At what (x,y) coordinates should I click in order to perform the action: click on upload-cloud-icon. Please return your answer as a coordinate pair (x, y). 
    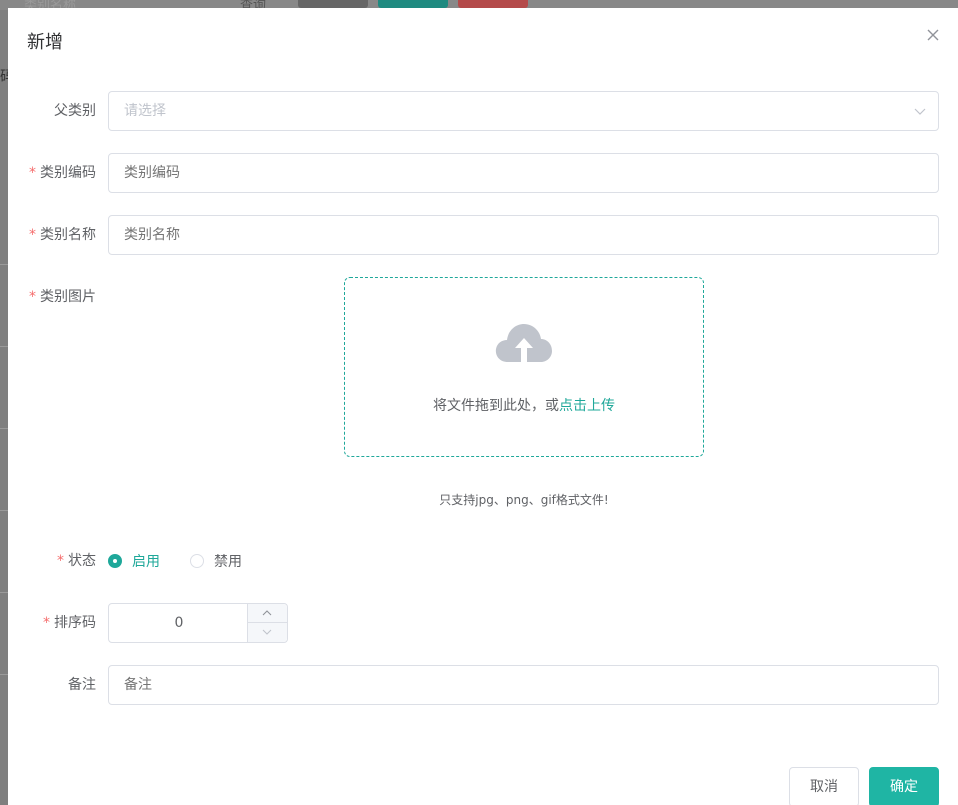
    Looking at the image, I should click on (523, 343).